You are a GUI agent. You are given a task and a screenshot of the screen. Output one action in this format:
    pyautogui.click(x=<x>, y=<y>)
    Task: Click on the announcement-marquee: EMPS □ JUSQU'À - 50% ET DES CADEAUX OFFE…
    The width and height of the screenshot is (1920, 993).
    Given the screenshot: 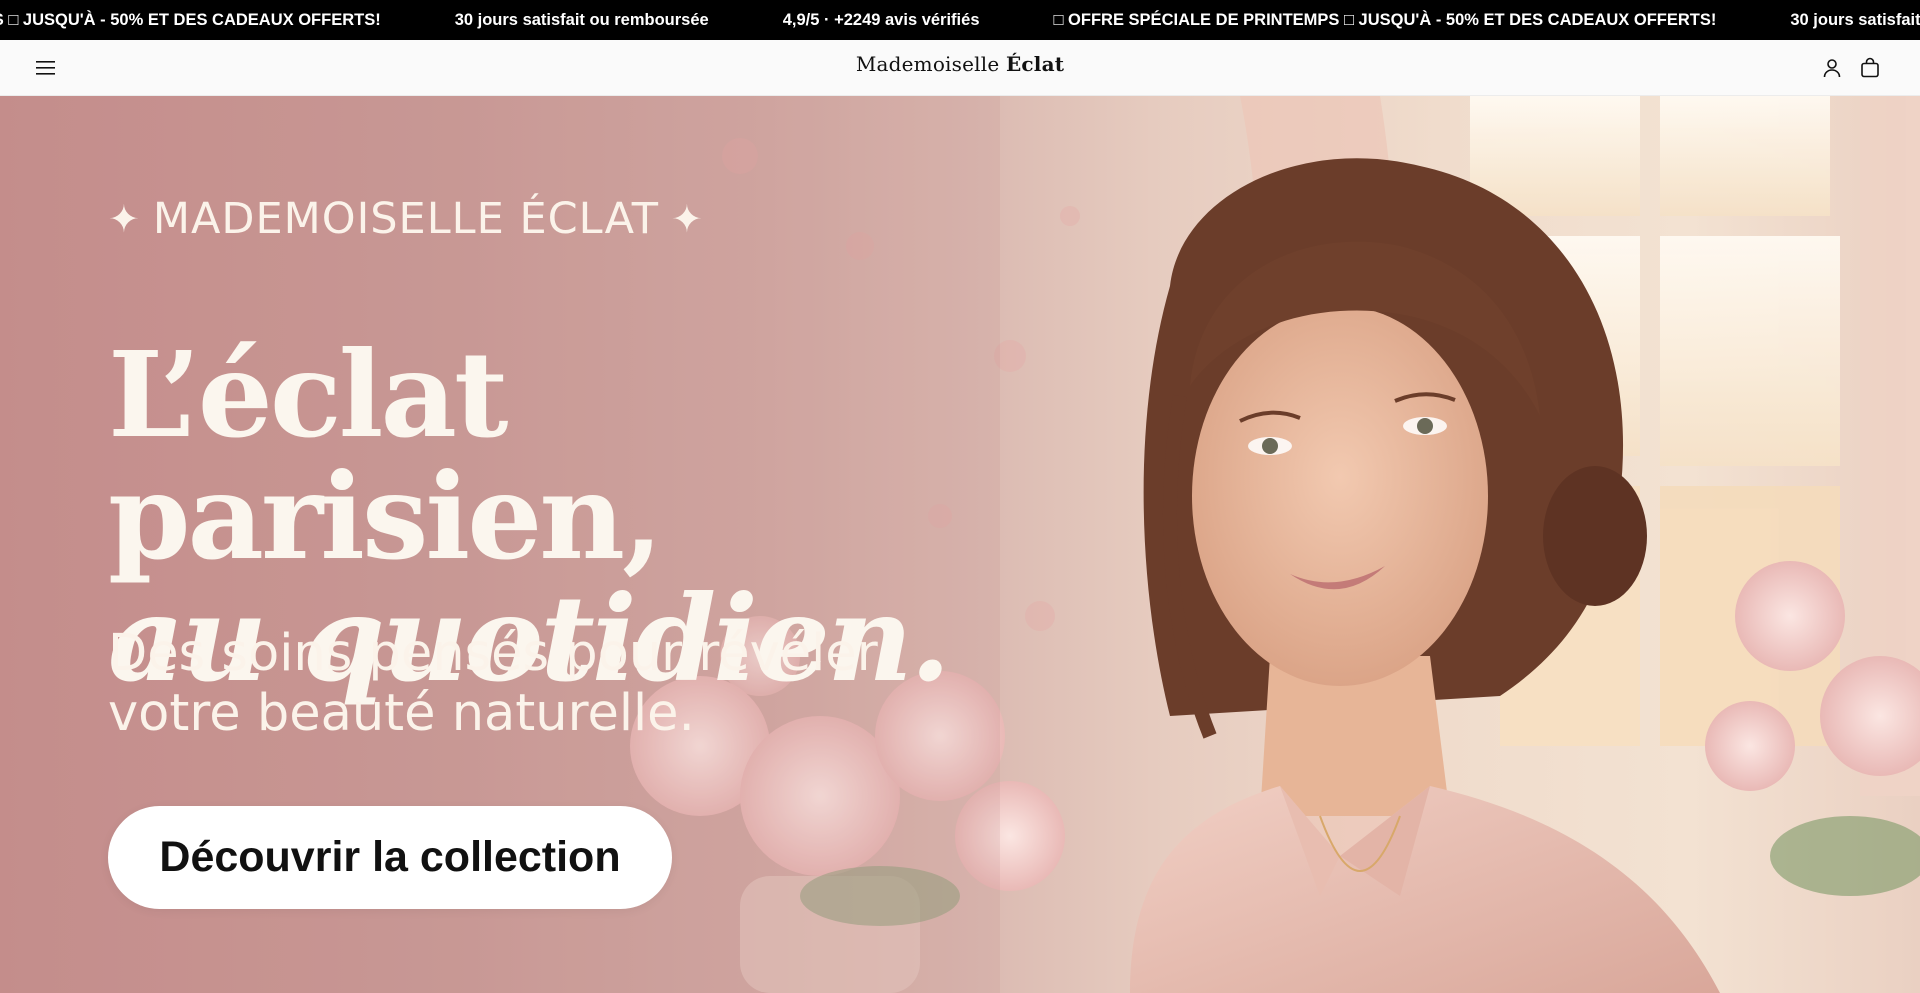 What is the action you would take?
    pyautogui.click(x=960, y=20)
    